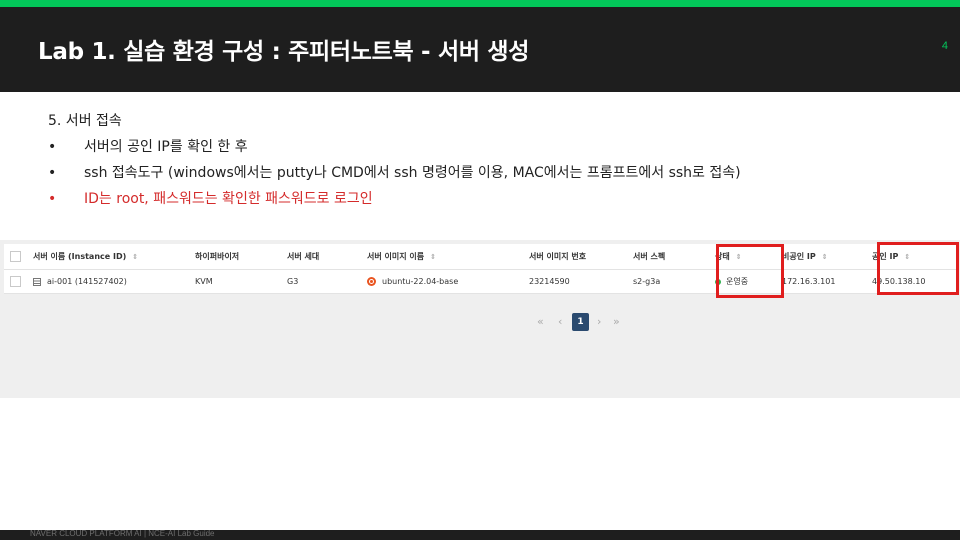  Describe the element at coordinates (668, 257) in the screenshot. I see `column-header-spec: 서버 스펙` at that location.